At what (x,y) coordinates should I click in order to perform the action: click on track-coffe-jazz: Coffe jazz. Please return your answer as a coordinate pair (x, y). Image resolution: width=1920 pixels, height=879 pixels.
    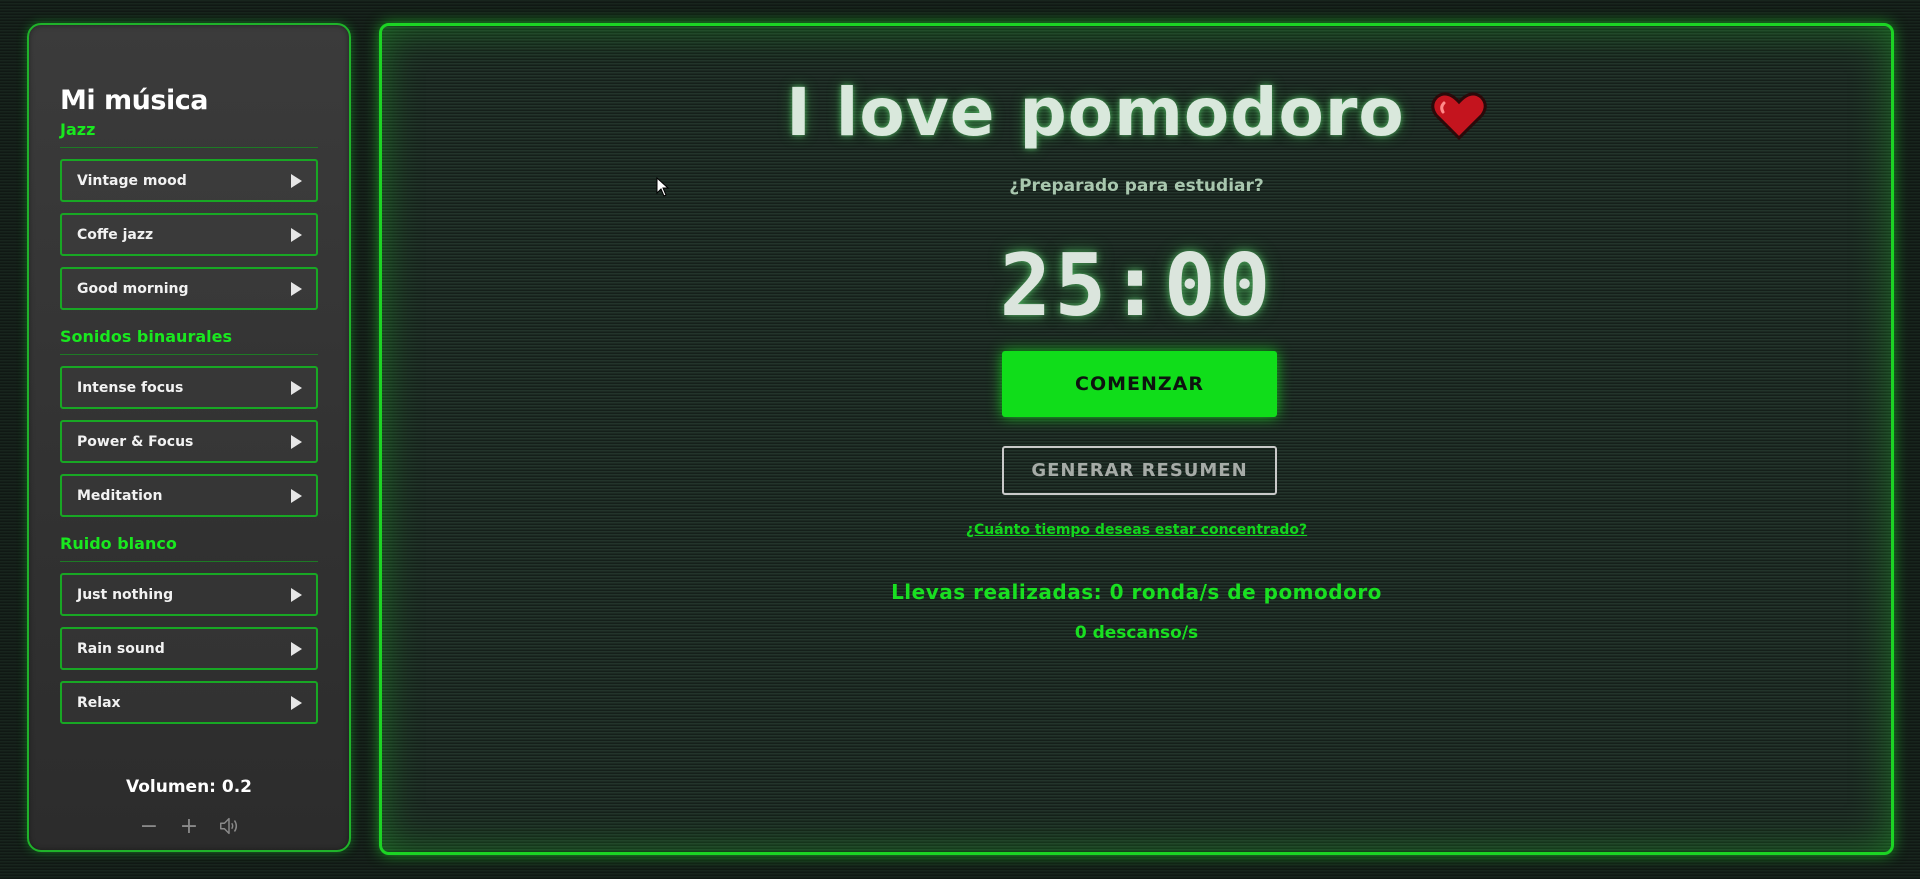
    Looking at the image, I should click on (189, 234).